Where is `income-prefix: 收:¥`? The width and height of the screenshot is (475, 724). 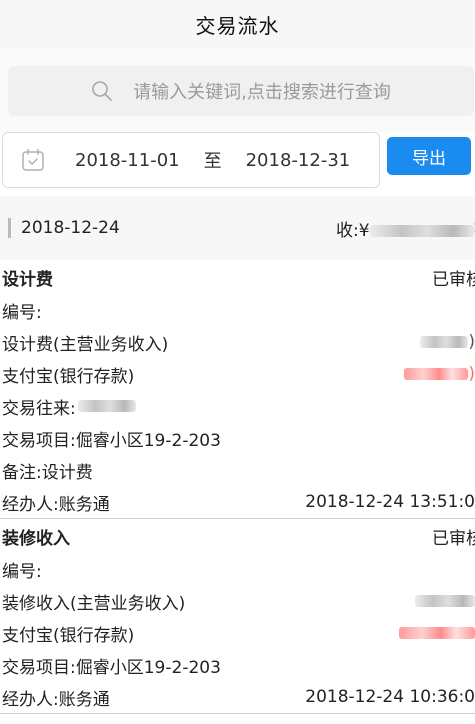
income-prefix: 收:¥ is located at coordinates (353, 230).